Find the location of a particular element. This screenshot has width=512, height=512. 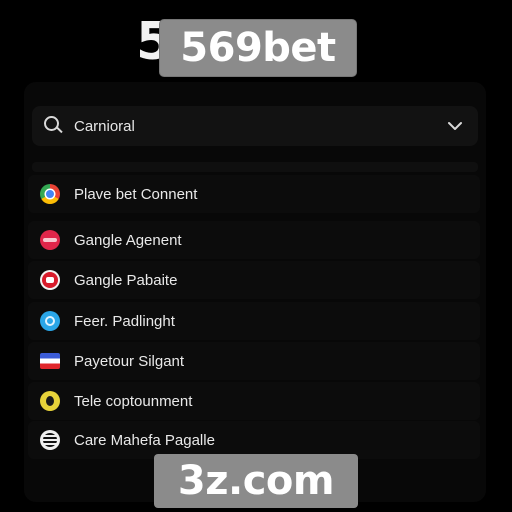

list-item-label: Plave bet Connent is located at coordinates (136, 194).